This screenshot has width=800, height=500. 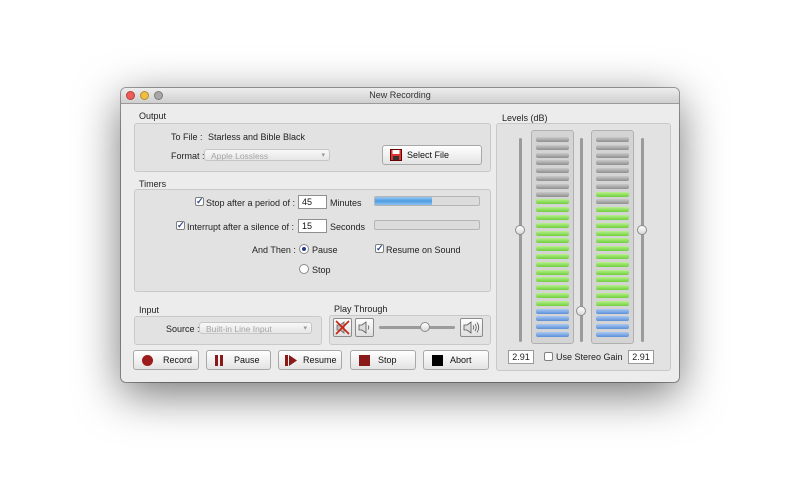 What do you see at coordinates (291, 360) in the screenshot?
I see `resume-icon` at bounding box center [291, 360].